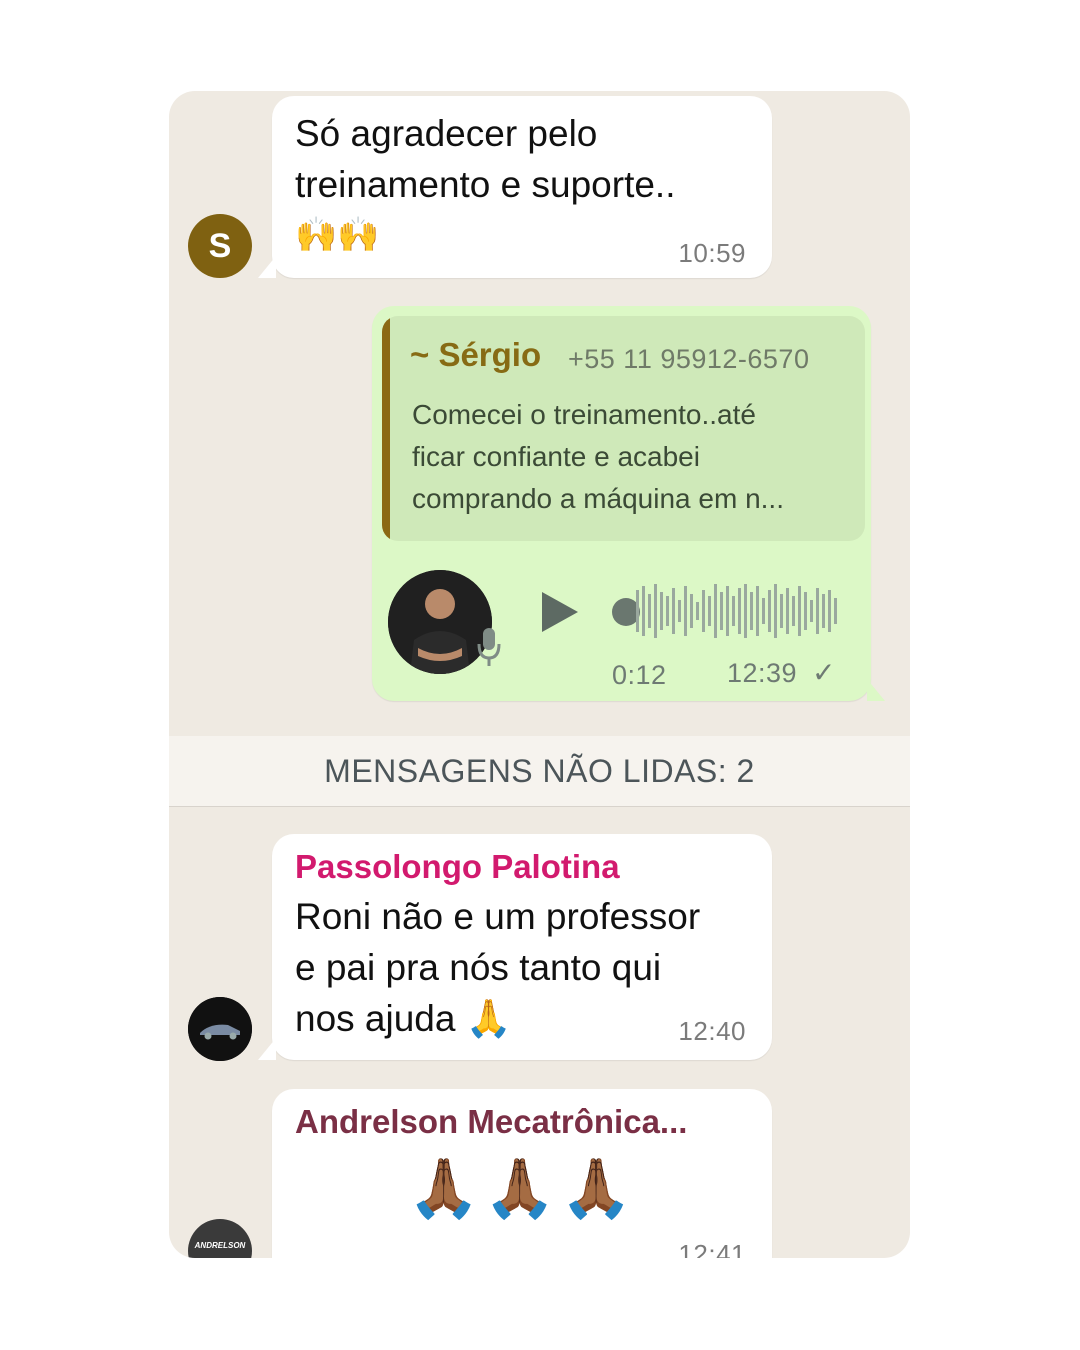  What do you see at coordinates (689, 359) in the screenshot?
I see `quote-sender-phone: +55 11 95912-6570` at bounding box center [689, 359].